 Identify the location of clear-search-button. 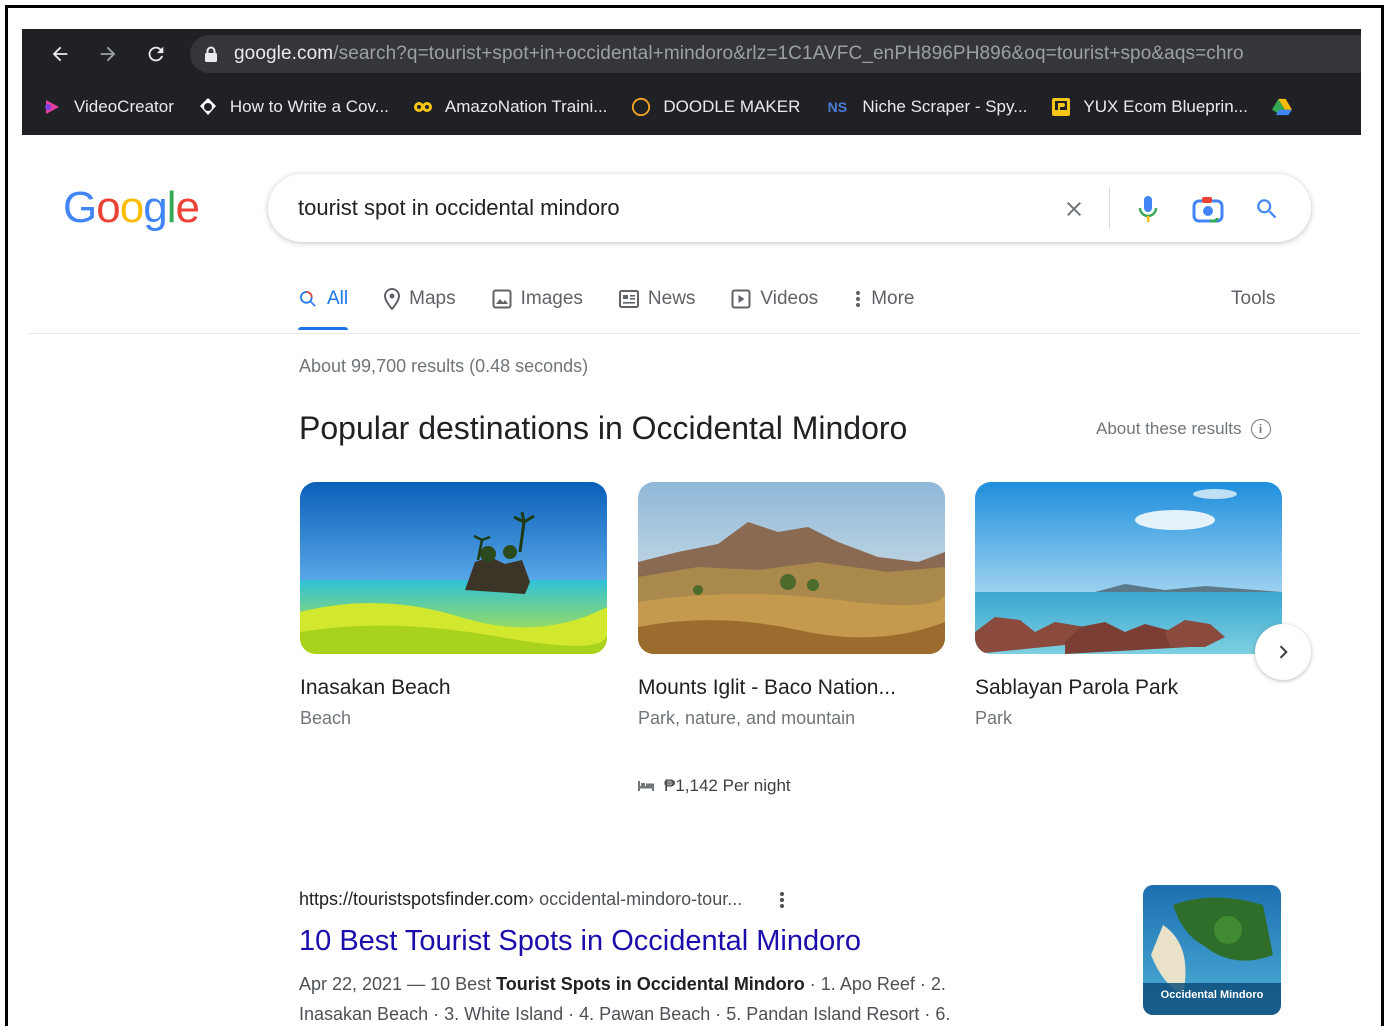
(1074, 209).